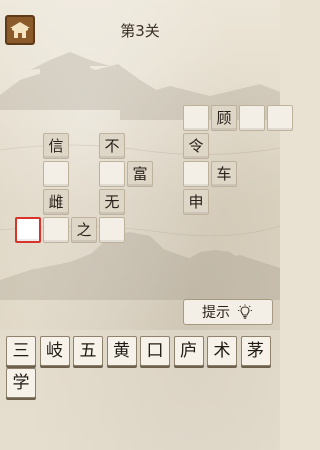  I want to click on grid-cell-filled: 车, so click(224, 174).